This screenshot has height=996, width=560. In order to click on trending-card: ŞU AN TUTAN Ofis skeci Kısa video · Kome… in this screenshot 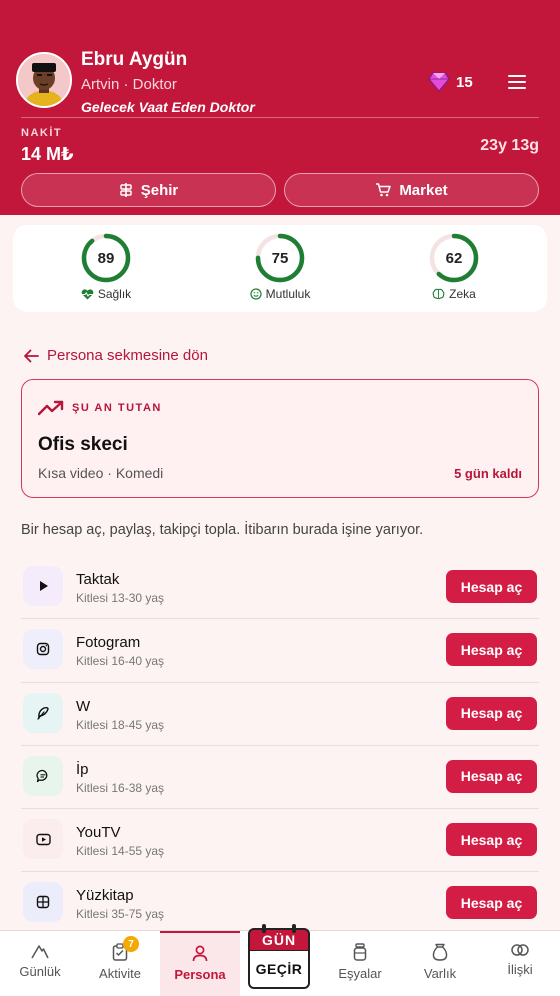, I will do `click(280, 438)`.